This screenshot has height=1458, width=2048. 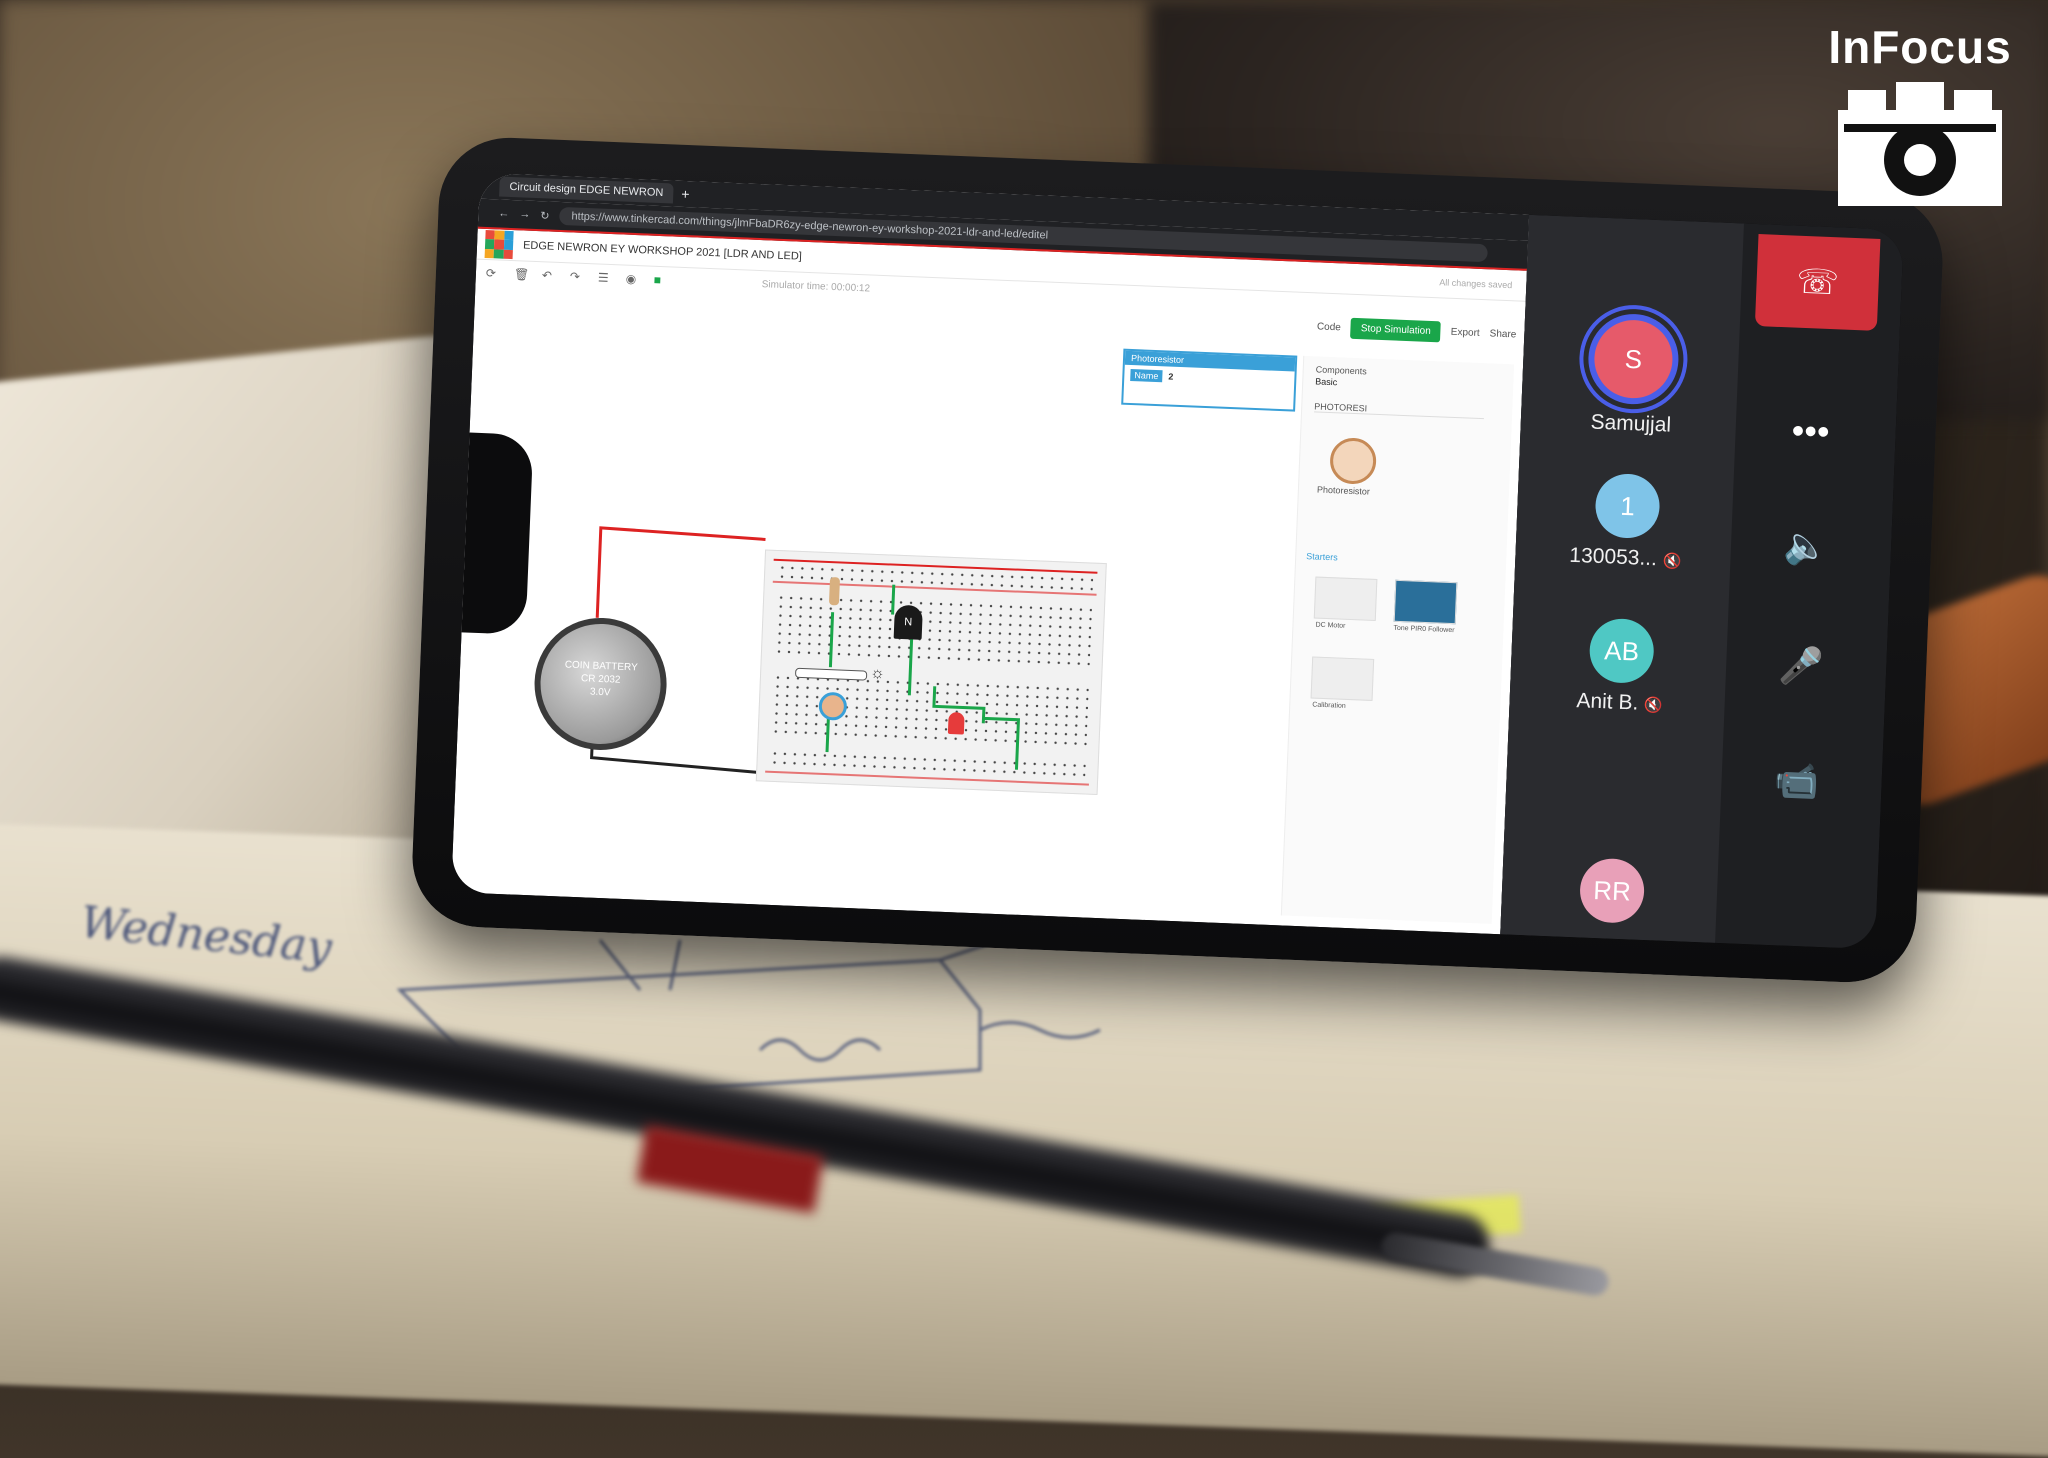 What do you see at coordinates (633, 279) in the screenshot?
I see `visibility-icon: ◉` at bounding box center [633, 279].